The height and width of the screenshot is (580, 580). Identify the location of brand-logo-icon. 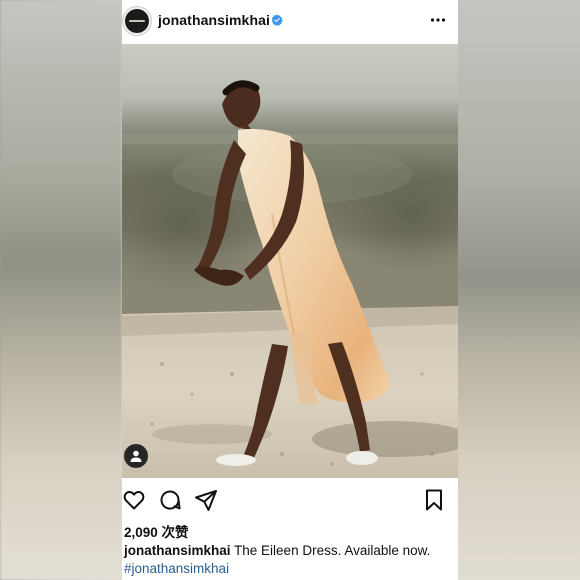
(137, 21).